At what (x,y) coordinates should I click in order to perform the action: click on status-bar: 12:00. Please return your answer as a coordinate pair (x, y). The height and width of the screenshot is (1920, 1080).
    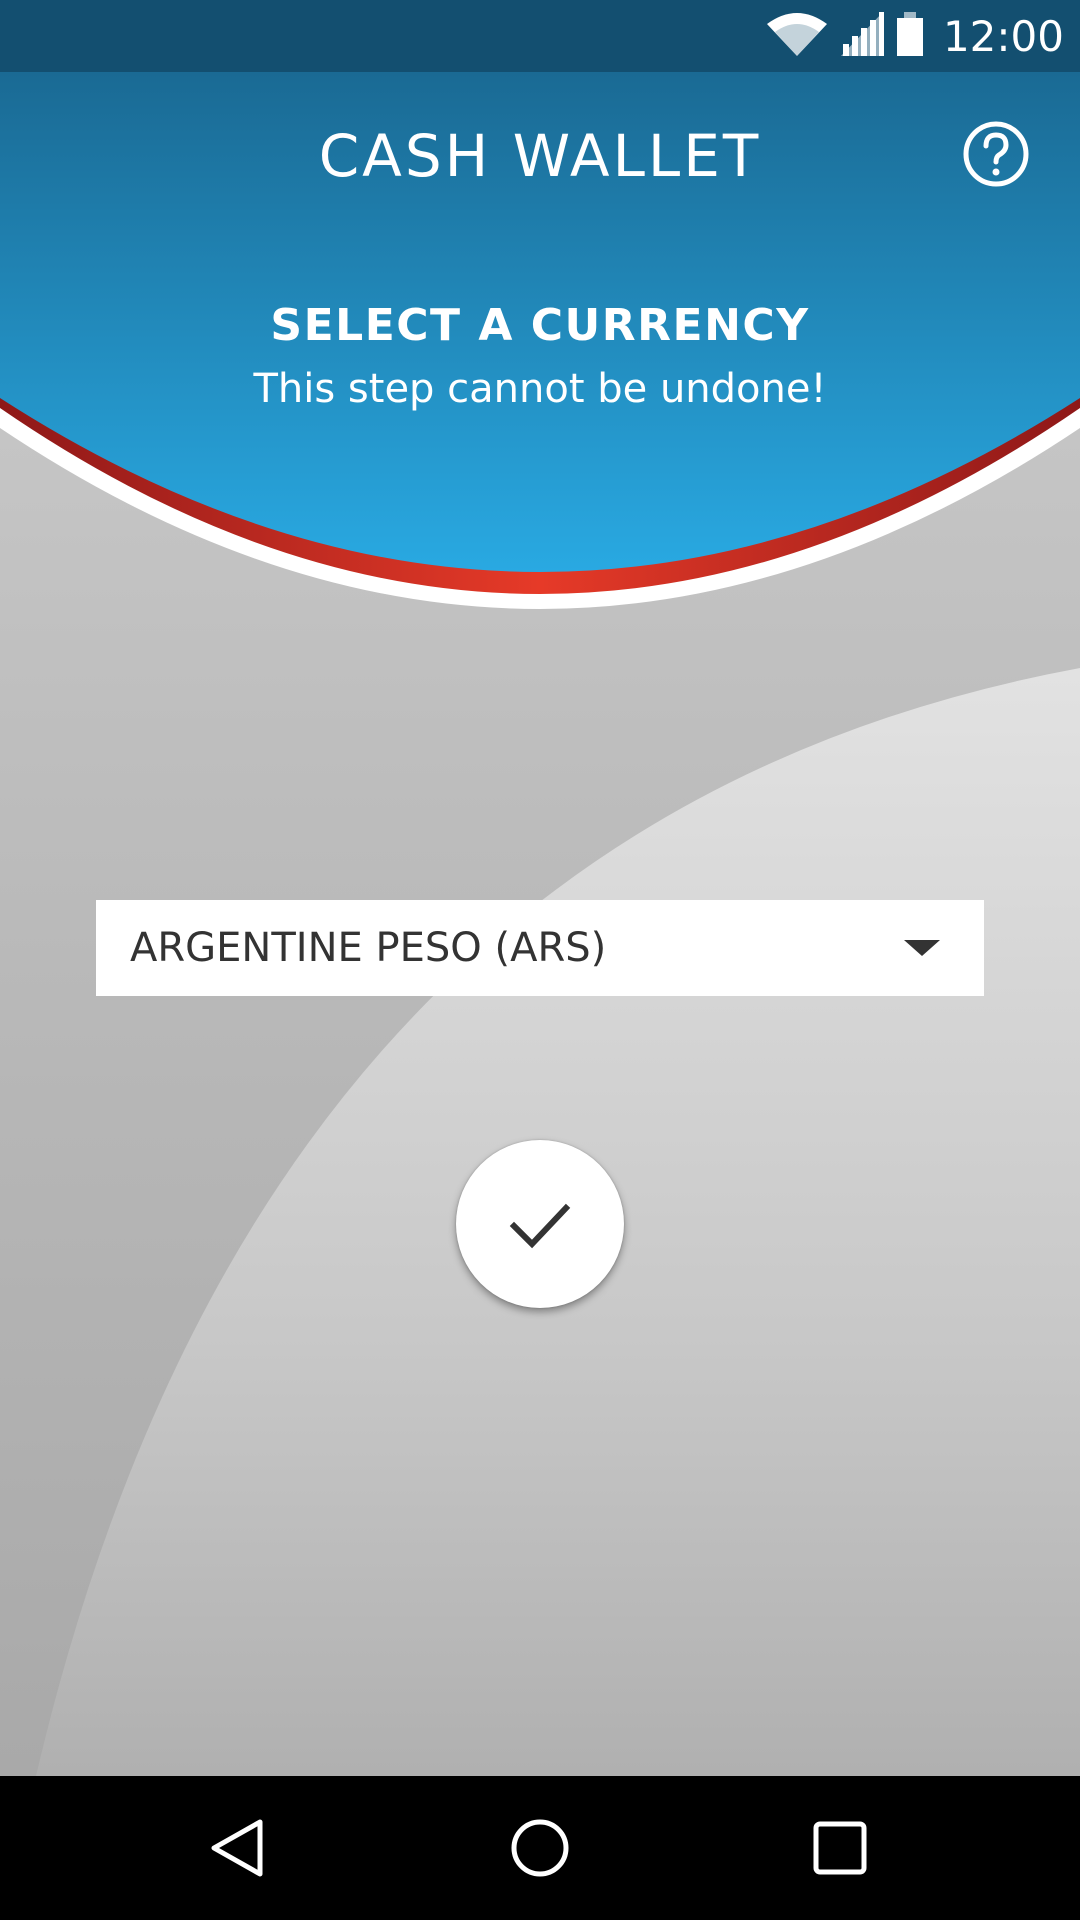
    Looking at the image, I should click on (540, 36).